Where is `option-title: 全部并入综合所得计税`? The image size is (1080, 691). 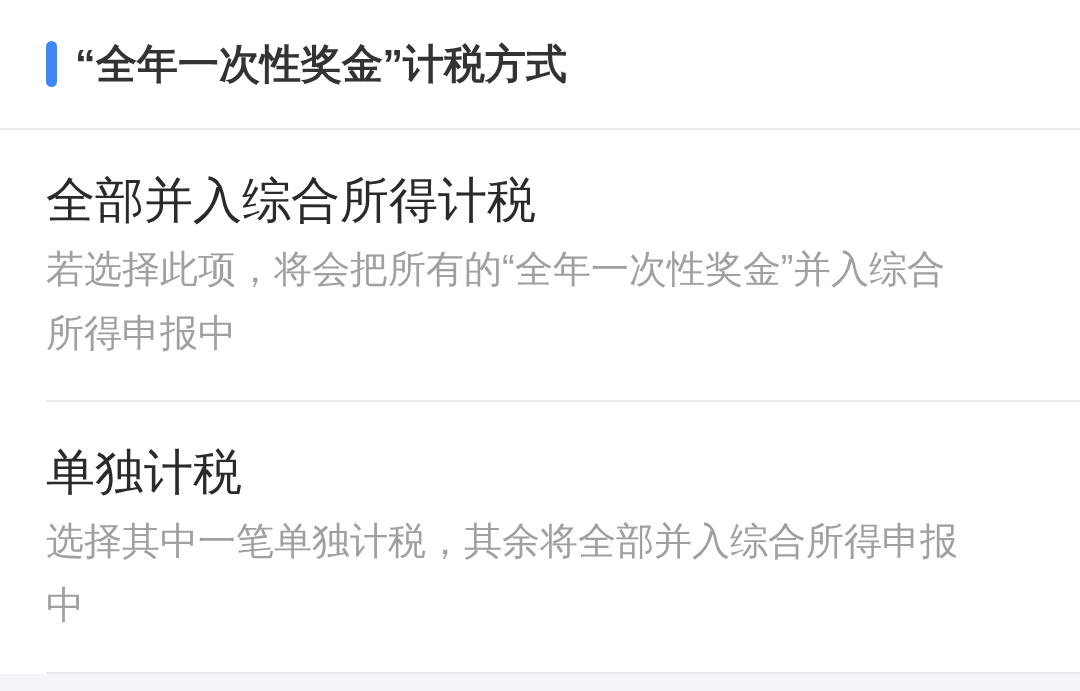 option-title: 全部并入综合所得计税 is located at coordinates (291, 200).